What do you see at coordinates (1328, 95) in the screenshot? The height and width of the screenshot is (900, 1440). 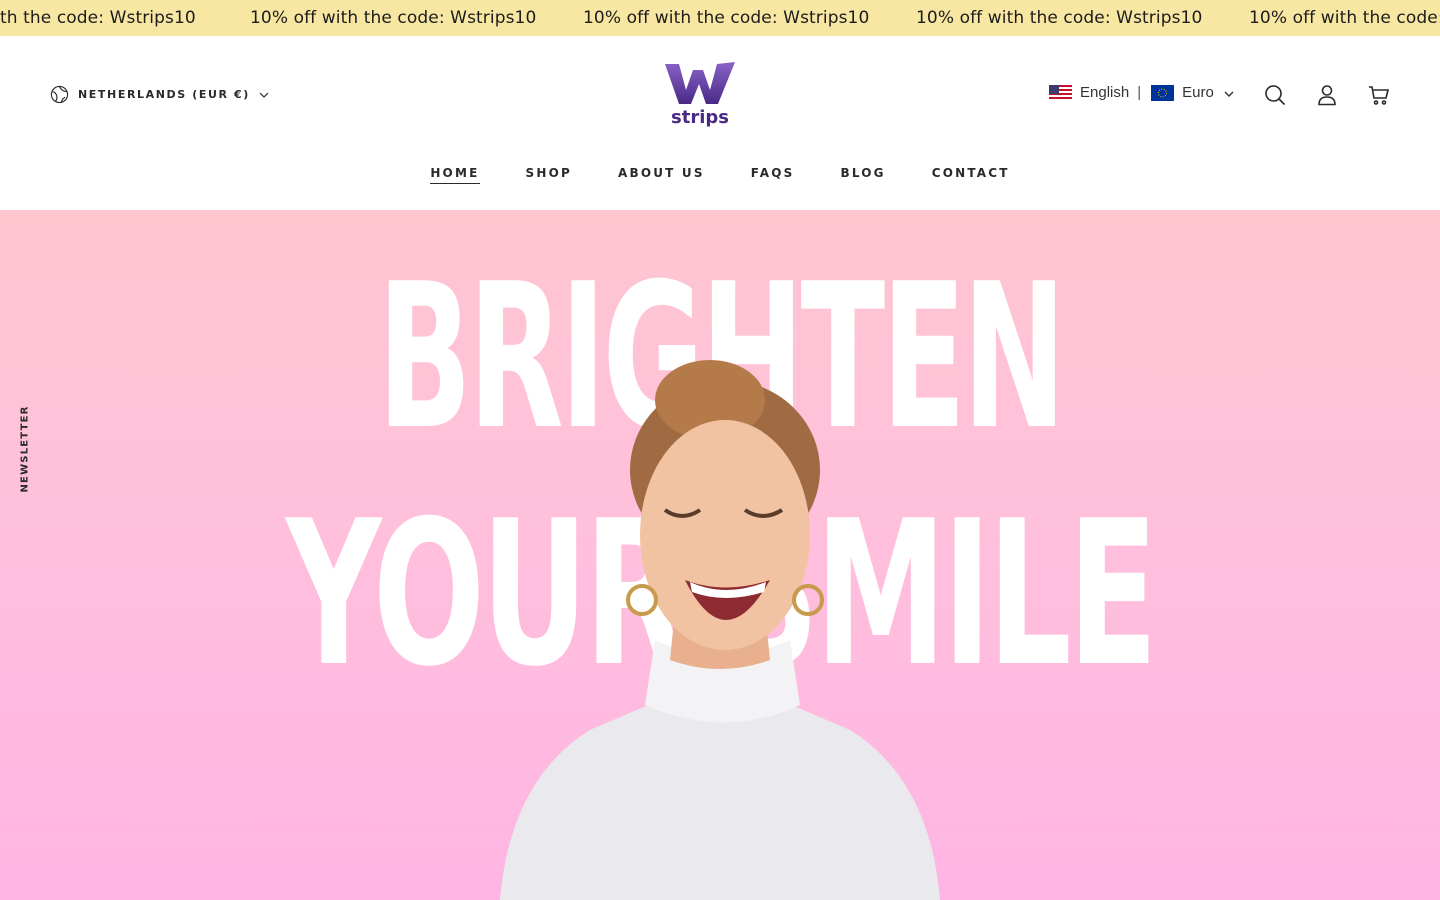 I see `account-icon` at bounding box center [1328, 95].